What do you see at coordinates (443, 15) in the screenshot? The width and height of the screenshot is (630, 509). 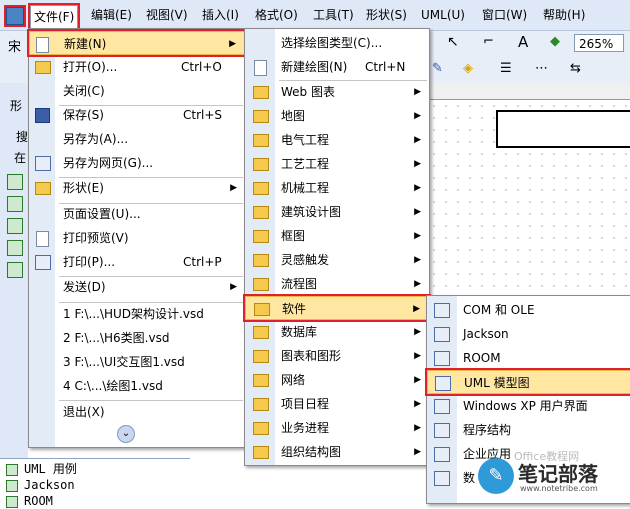 I see `menu-uml: UML(U)` at bounding box center [443, 15].